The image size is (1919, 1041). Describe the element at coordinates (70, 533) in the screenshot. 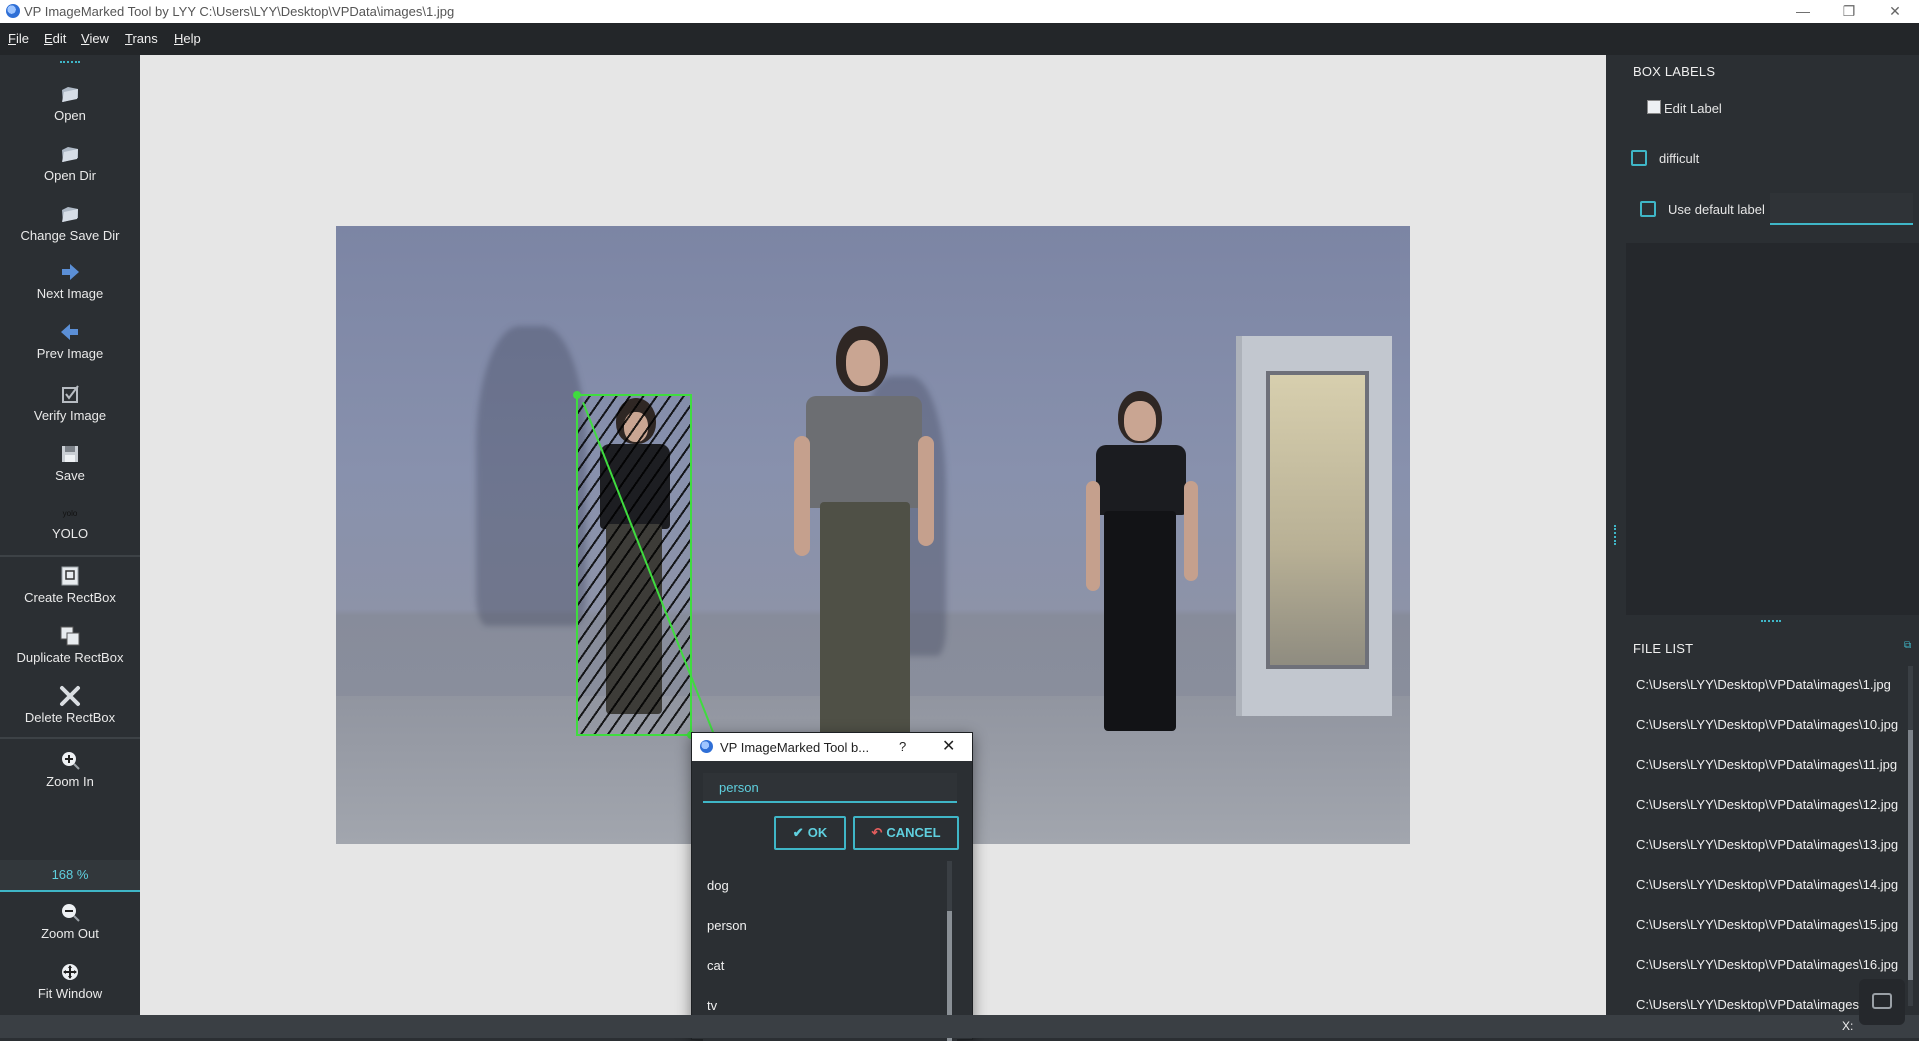

I see `yolo-label: YOLO` at that location.